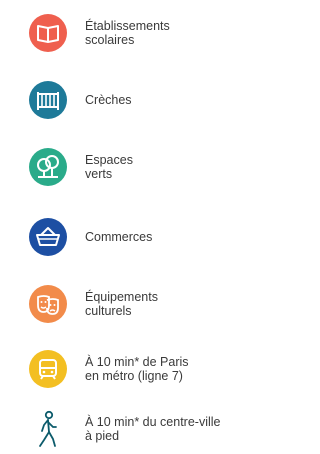 Image resolution: width=320 pixels, height=454 pixels. Describe the element at coordinates (119, 237) in the screenshot. I see `amenity-label-shops: Commerces` at that location.